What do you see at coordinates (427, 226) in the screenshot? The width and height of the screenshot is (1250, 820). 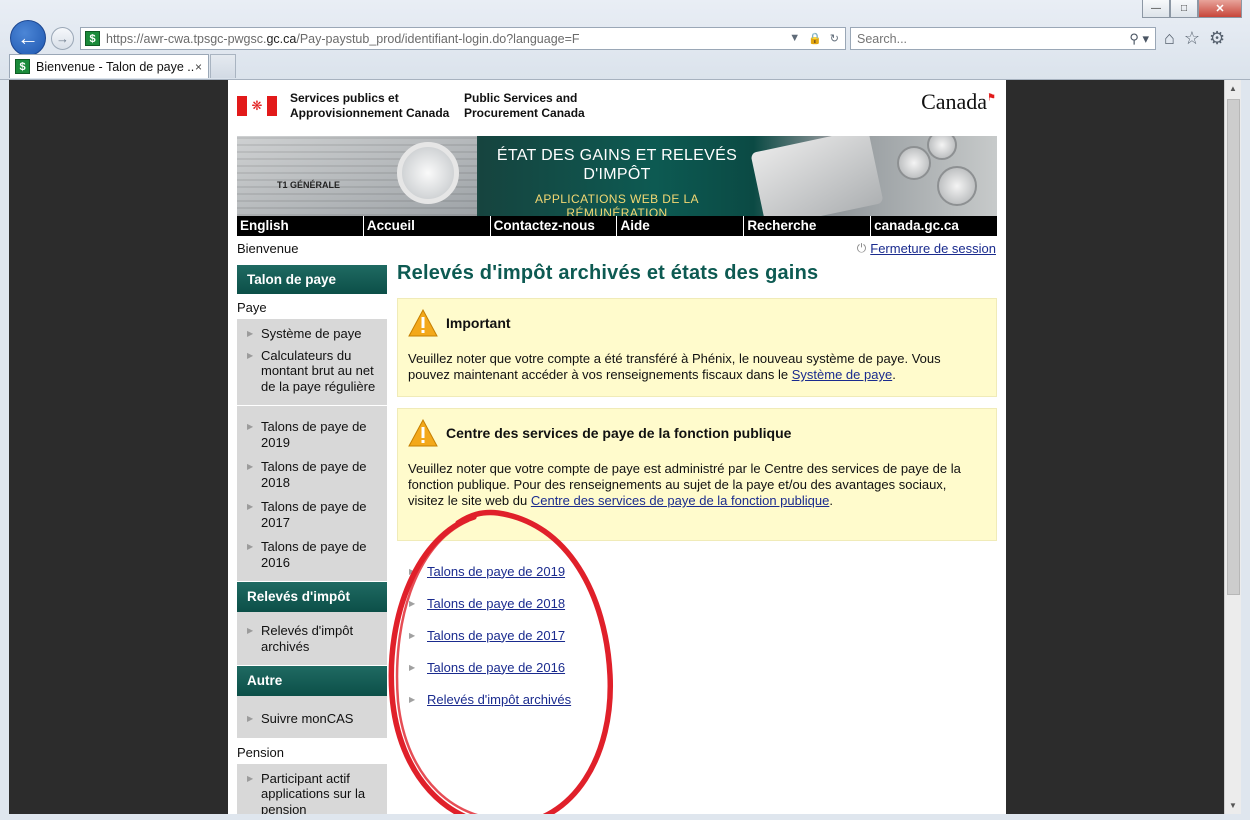 I see `nav-accueil: Accueil` at bounding box center [427, 226].